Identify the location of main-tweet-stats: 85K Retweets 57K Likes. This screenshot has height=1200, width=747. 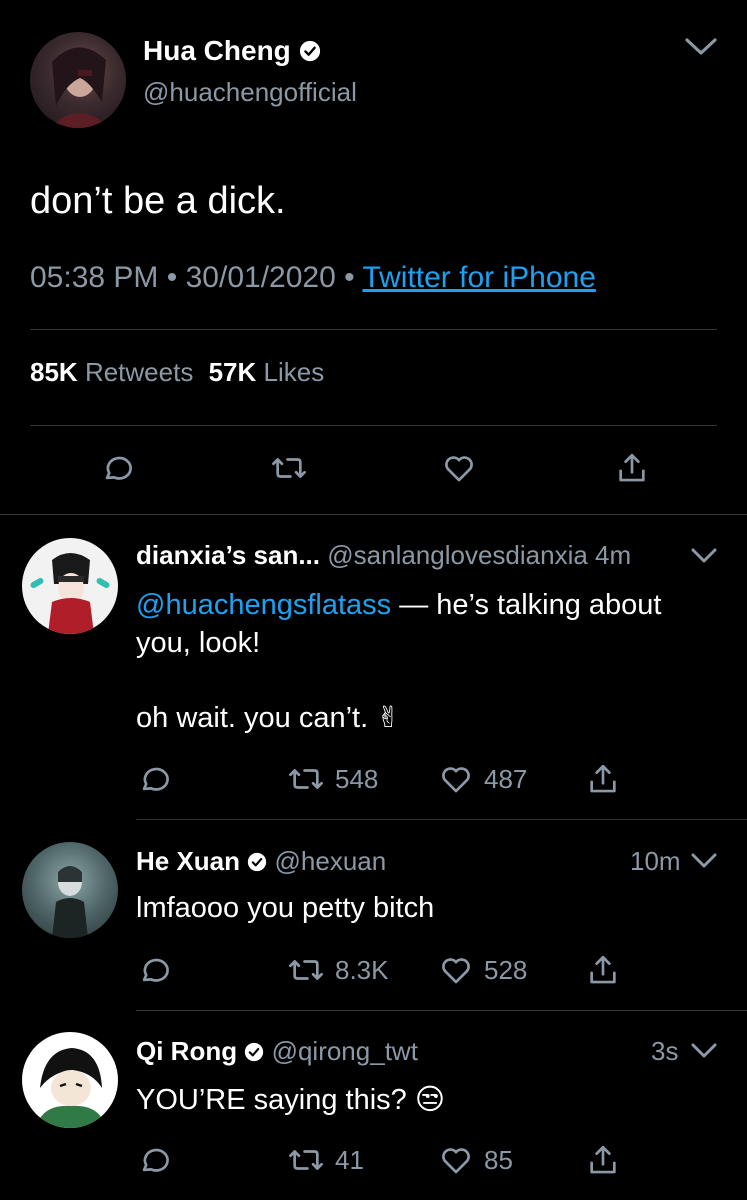
(177, 372).